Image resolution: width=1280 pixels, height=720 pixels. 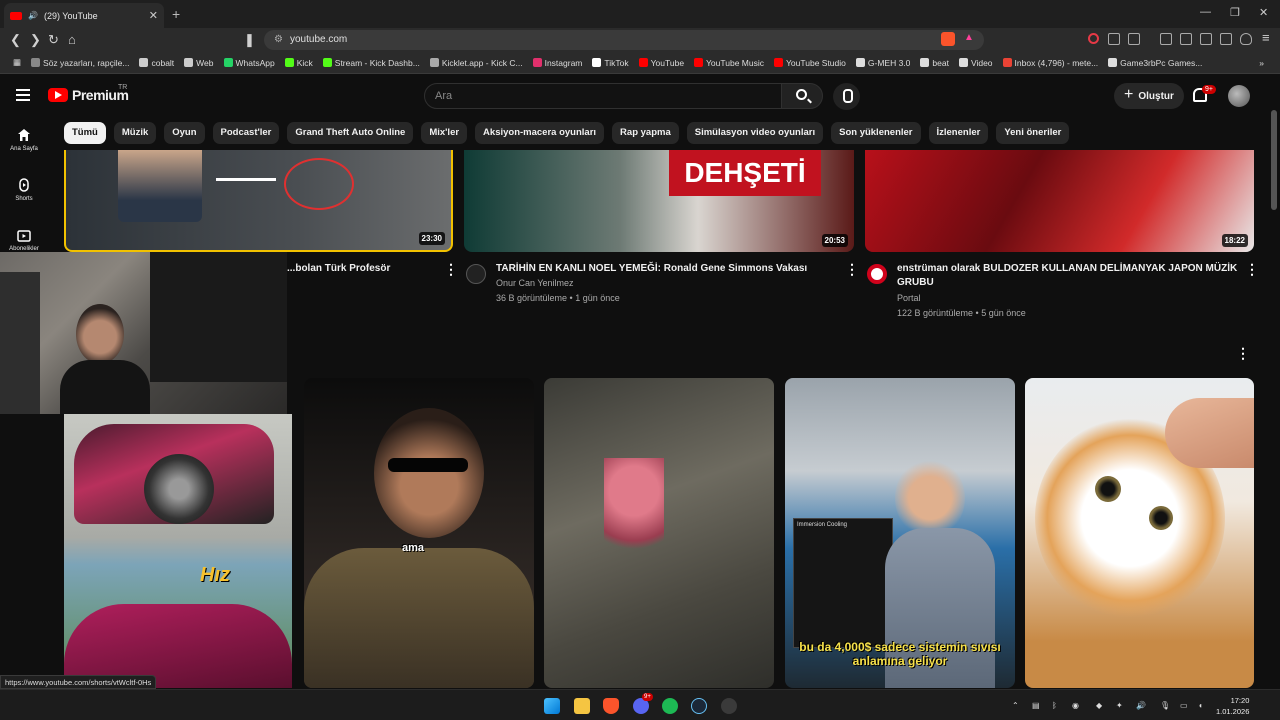 I want to click on filter-chip: Rap yapma, so click(x=645, y=133).